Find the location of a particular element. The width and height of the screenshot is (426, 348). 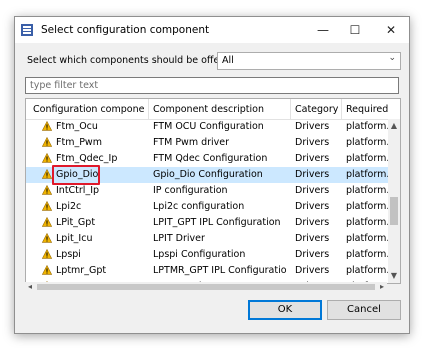

cell-description: LPIT_GPT IPL Configuration is located at coordinates (217, 222).